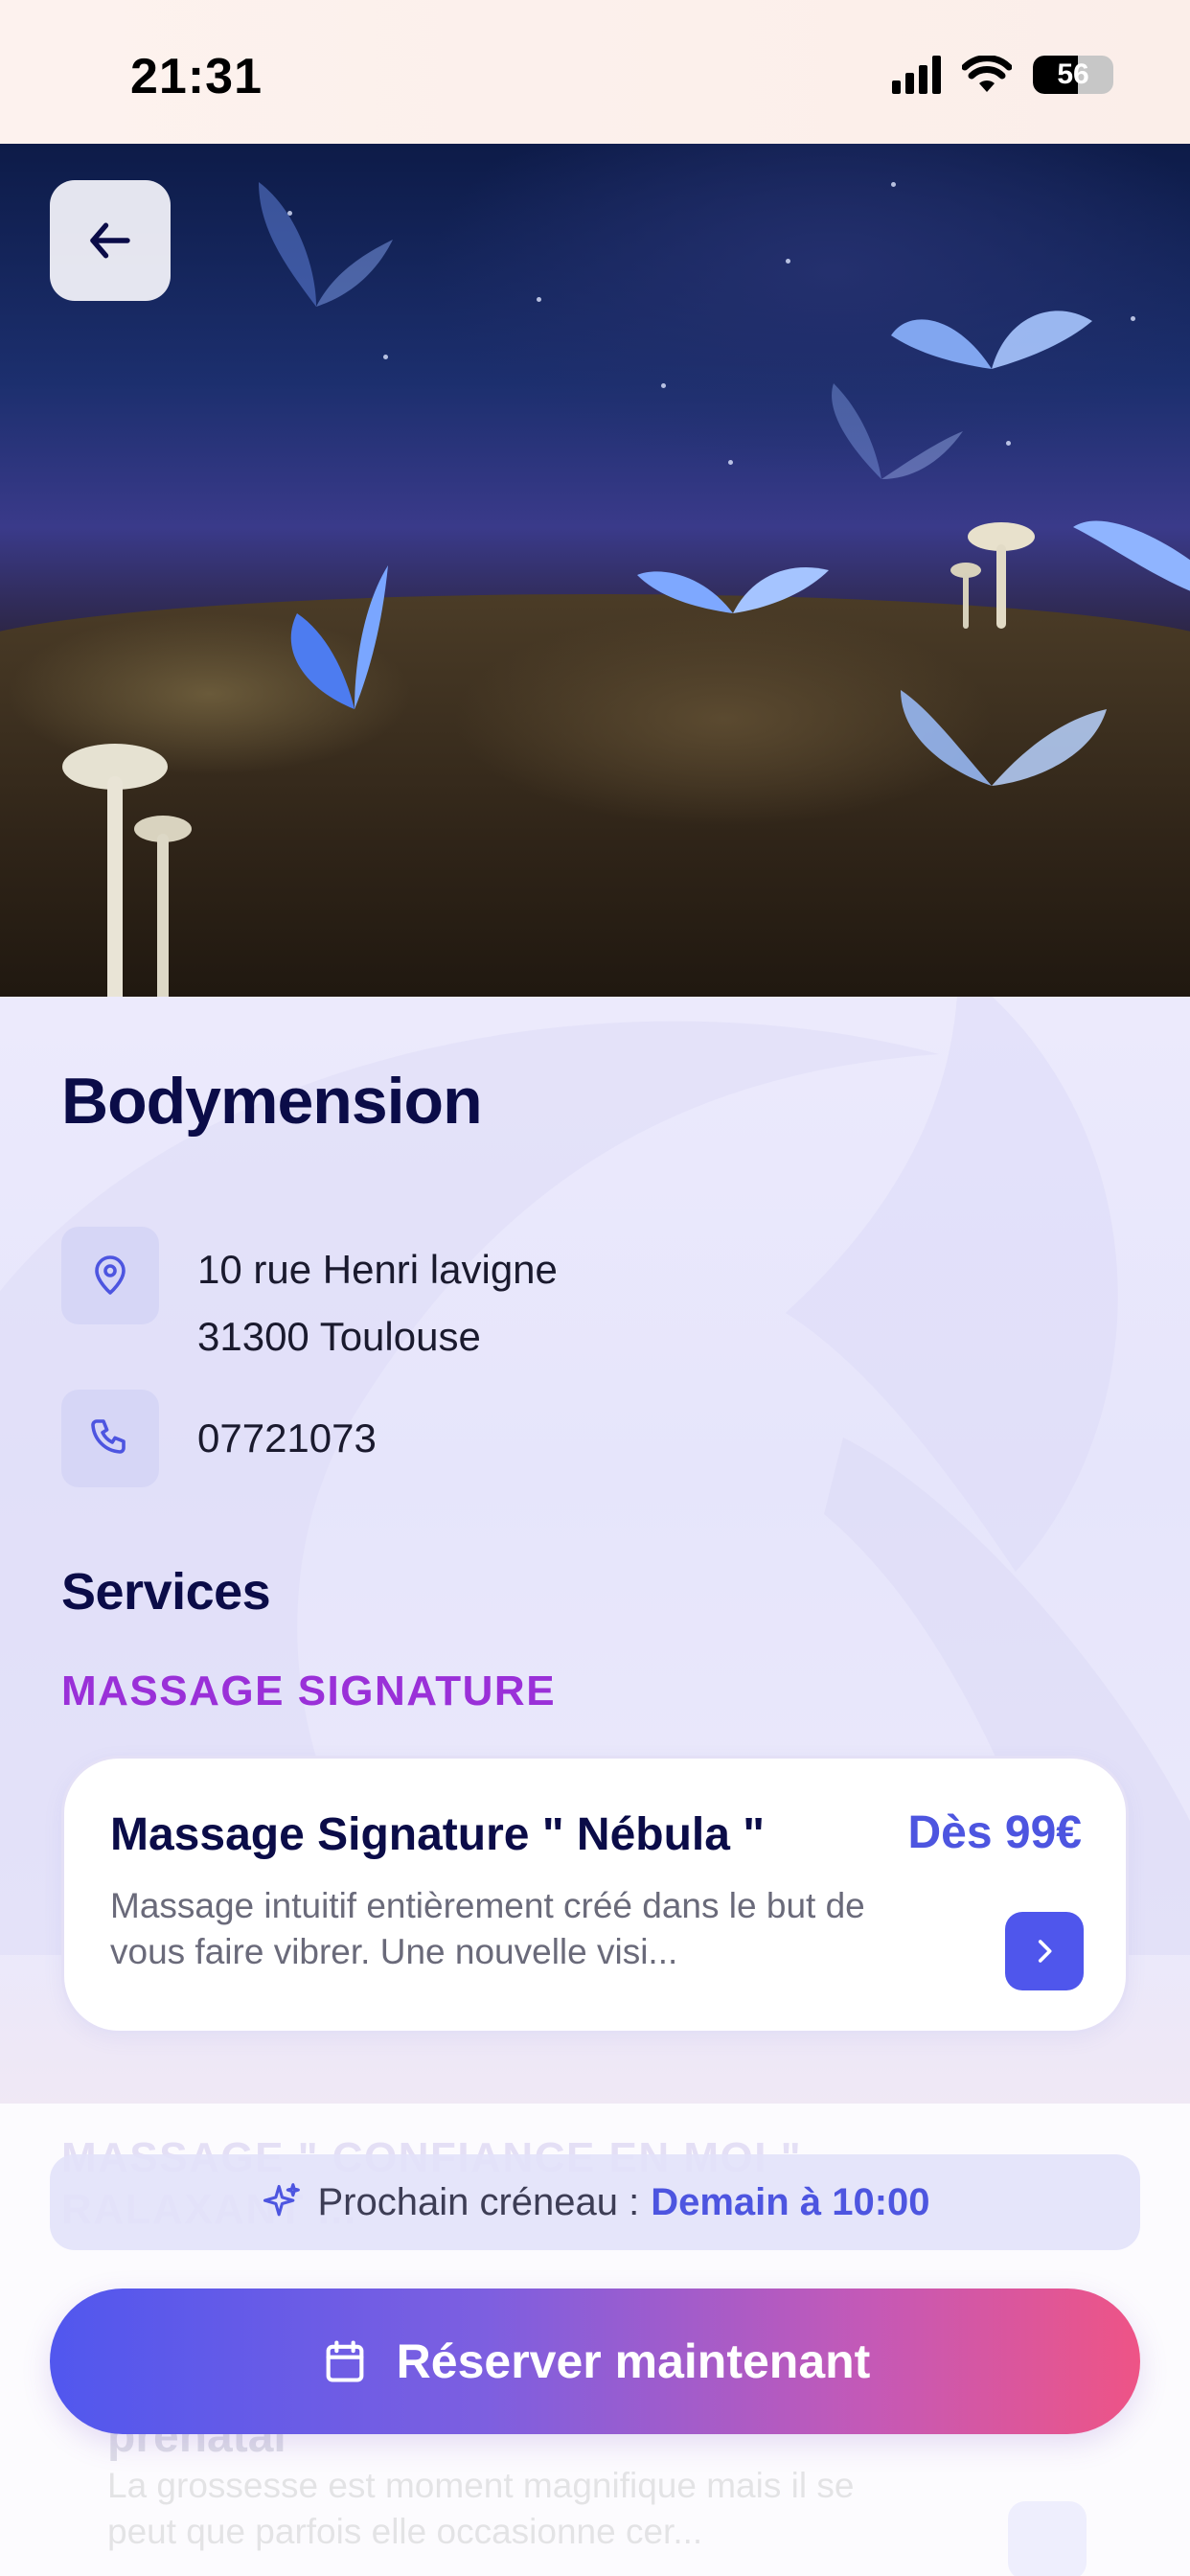 Image resolution: width=1190 pixels, height=2576 pixels. I want to click on next-slot-value: Demain à 10:00, so click(791, 2202).